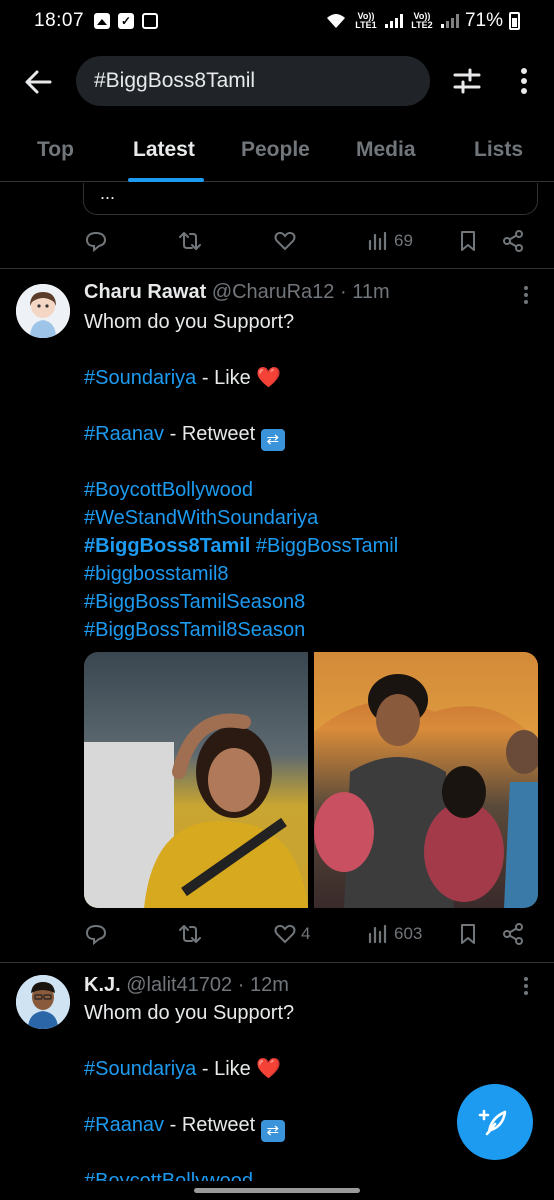  What do you see at coordinates (498, 150) in the screenshot?
I see `tab-lists: Lists` at bounding box center [498, 150].